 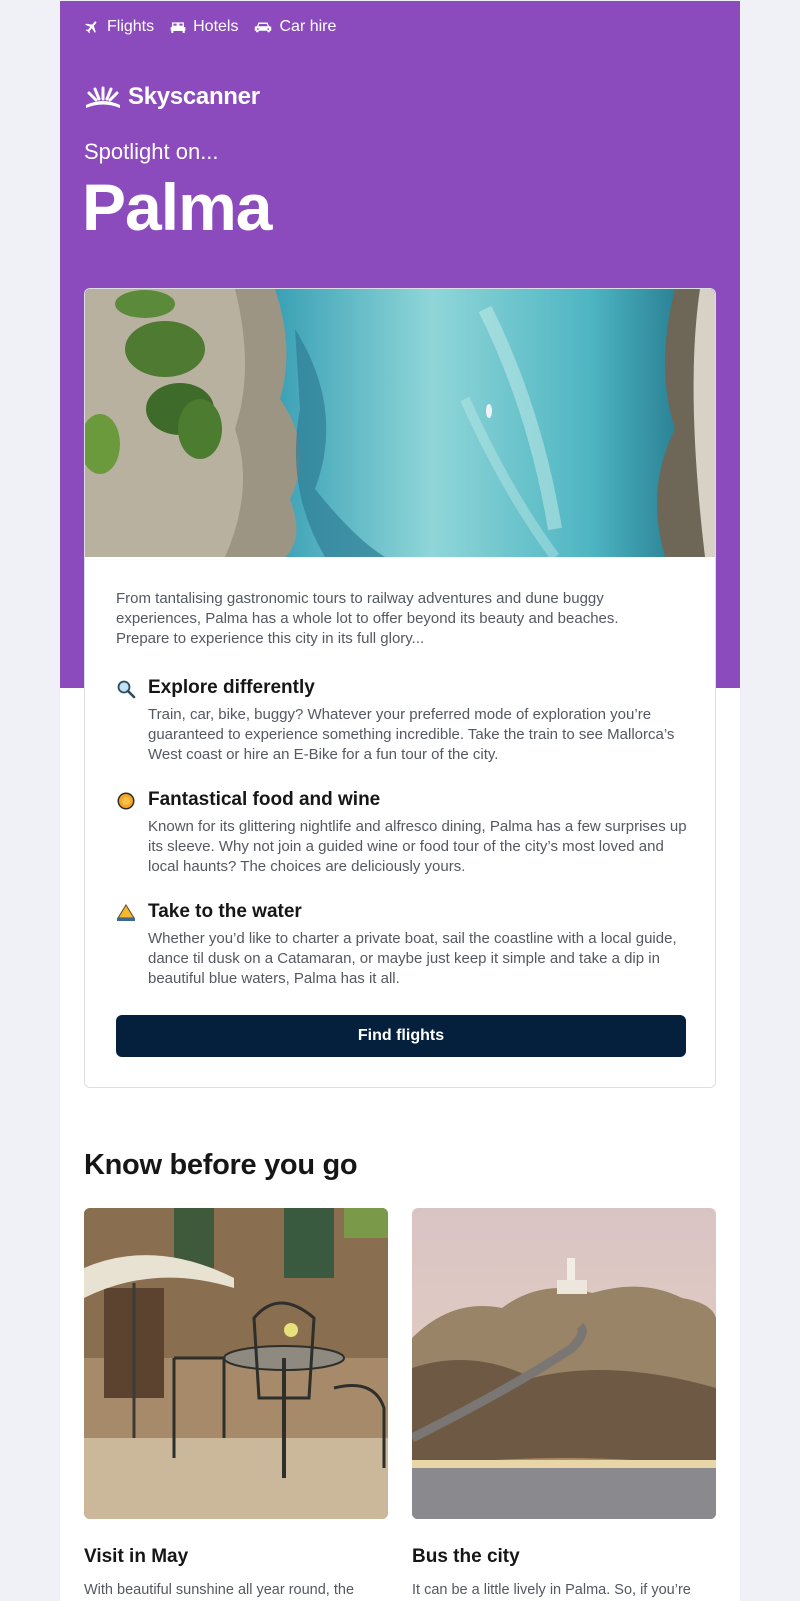 What do you see at coordinates (126, 689) in the screenshot?
I see `magnifying-glass-icon` at bounding box center [126, 689].